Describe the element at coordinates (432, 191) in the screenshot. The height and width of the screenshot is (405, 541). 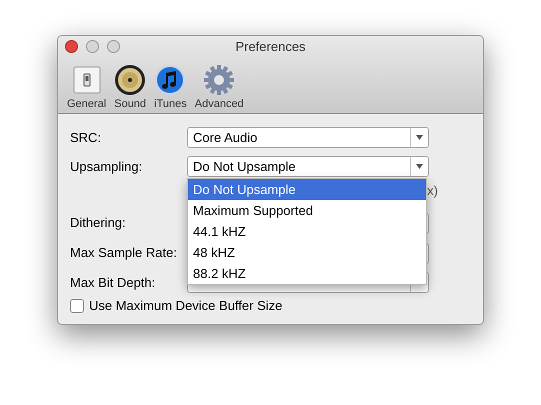
I see `note-text: x)` at that location.